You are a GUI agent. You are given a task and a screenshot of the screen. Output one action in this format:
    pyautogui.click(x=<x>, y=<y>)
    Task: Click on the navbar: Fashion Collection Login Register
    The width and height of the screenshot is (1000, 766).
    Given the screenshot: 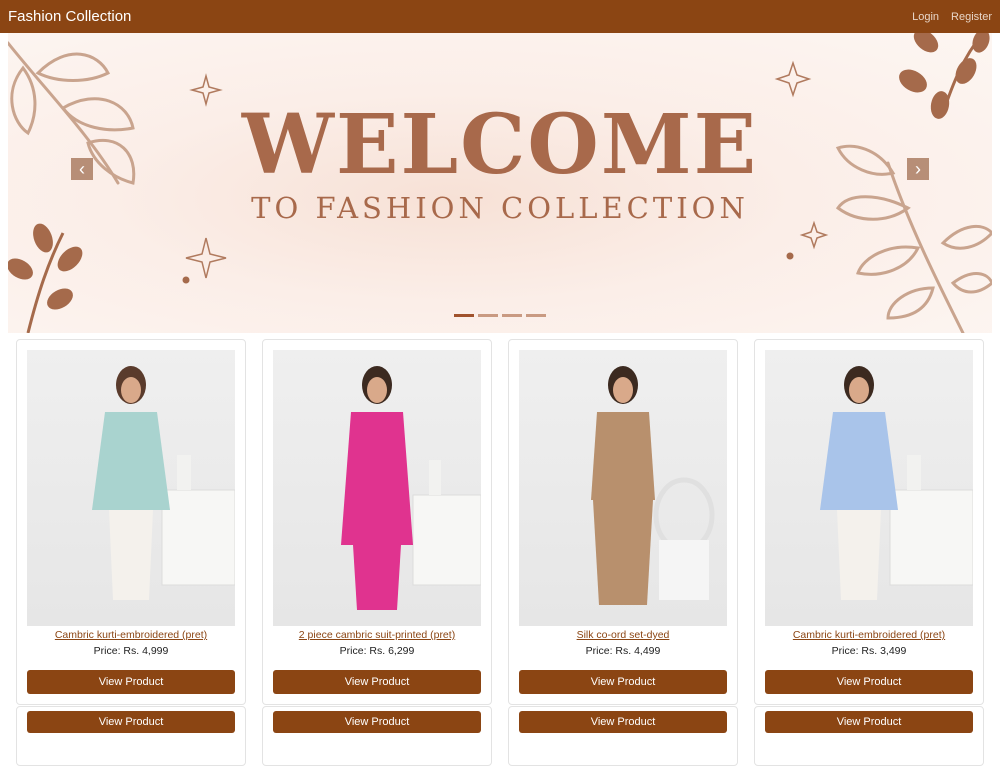 What is the action you would take?
    pyautogui.click(x=500, y=16)
    